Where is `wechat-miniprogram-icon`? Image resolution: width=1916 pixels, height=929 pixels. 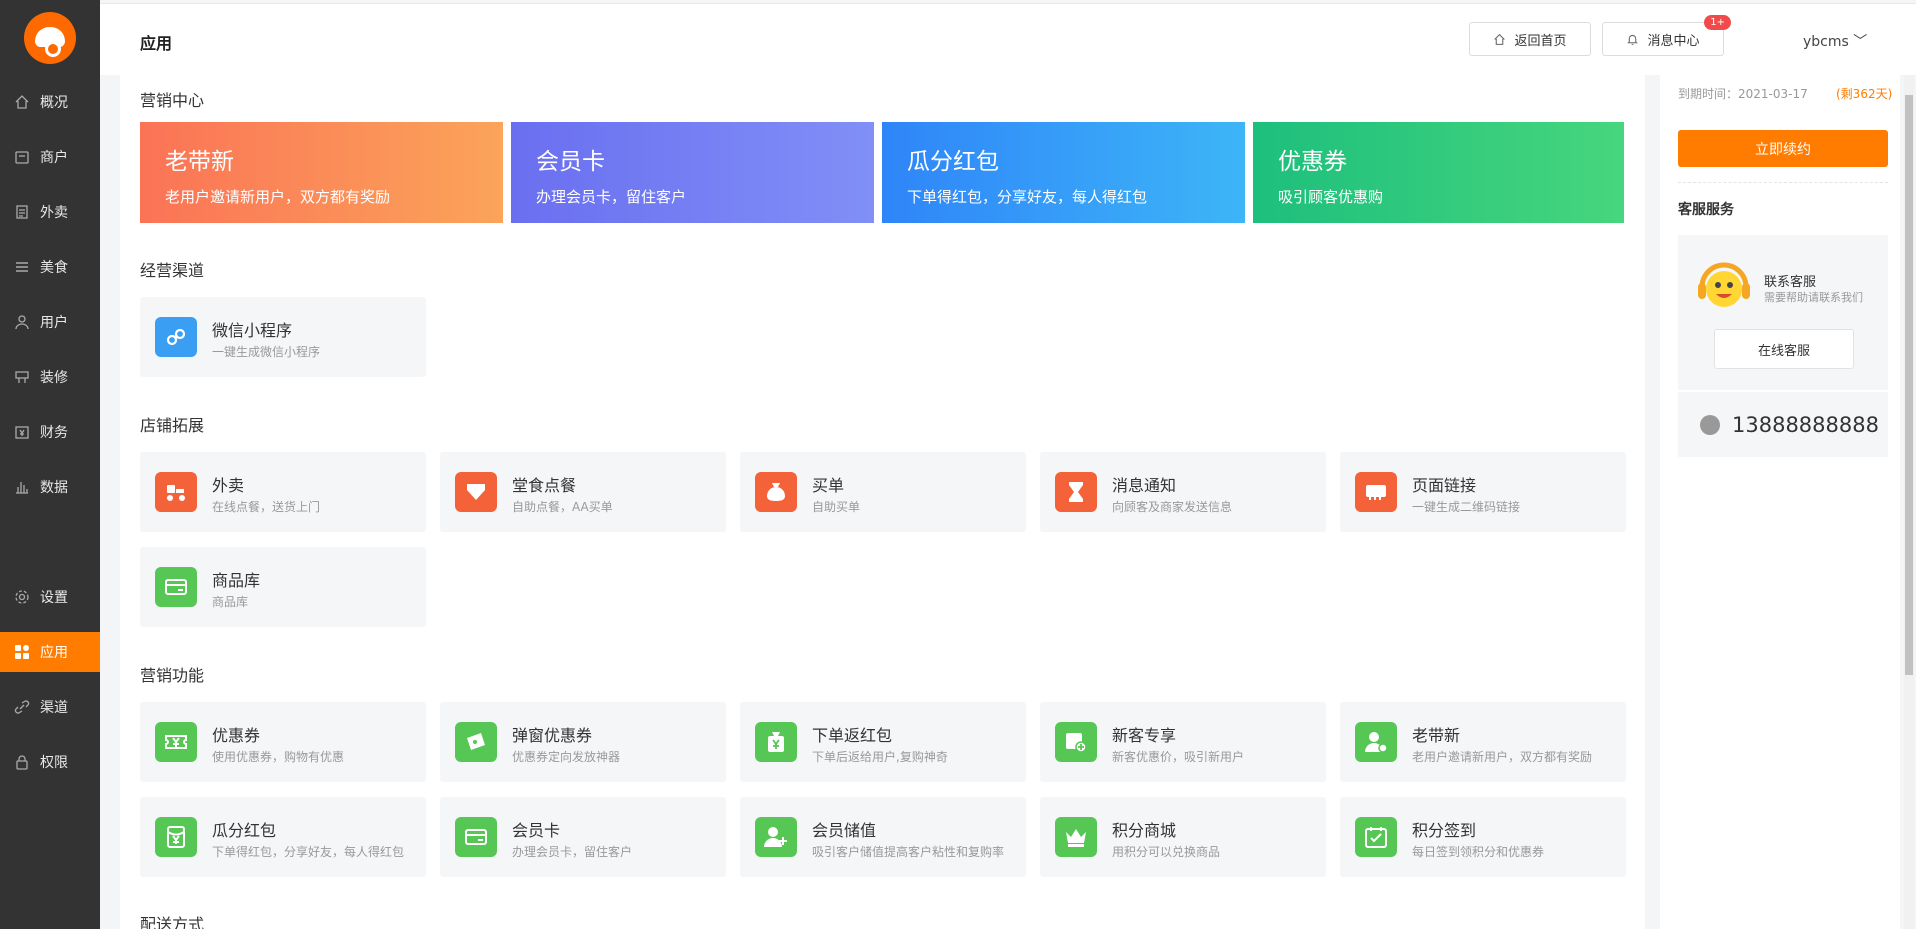 wechat-miniprogram-icon is located at coordinates (176, 337).